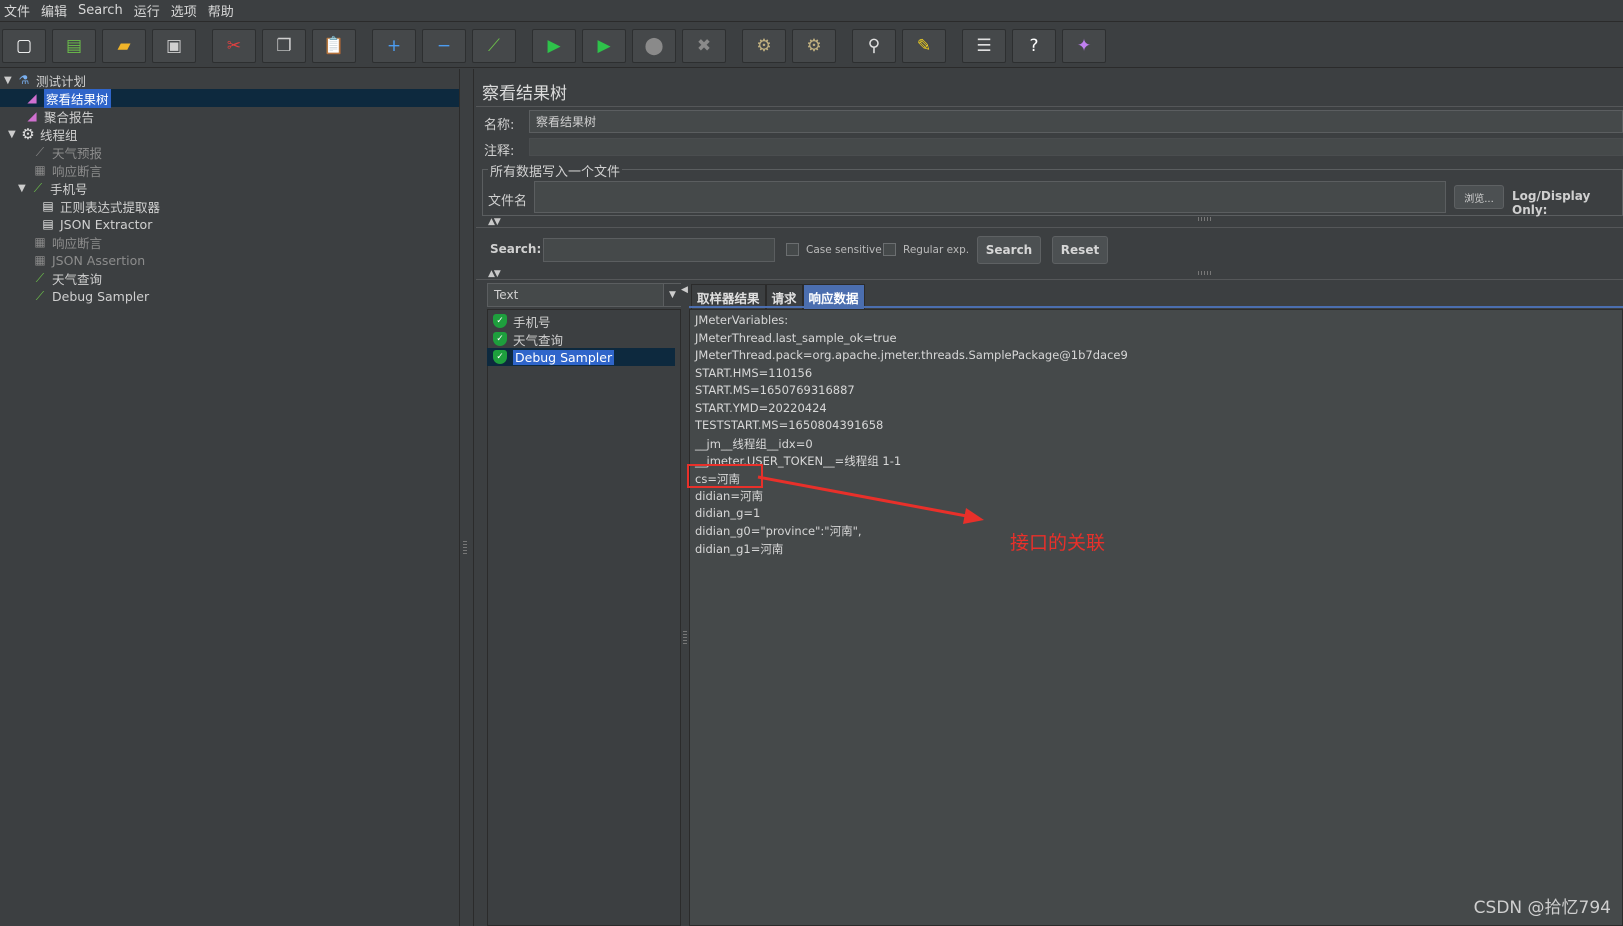  Describe the element at coordinates (685, 603) in the screenshot. I see `results-splitter: ◀` at that location.